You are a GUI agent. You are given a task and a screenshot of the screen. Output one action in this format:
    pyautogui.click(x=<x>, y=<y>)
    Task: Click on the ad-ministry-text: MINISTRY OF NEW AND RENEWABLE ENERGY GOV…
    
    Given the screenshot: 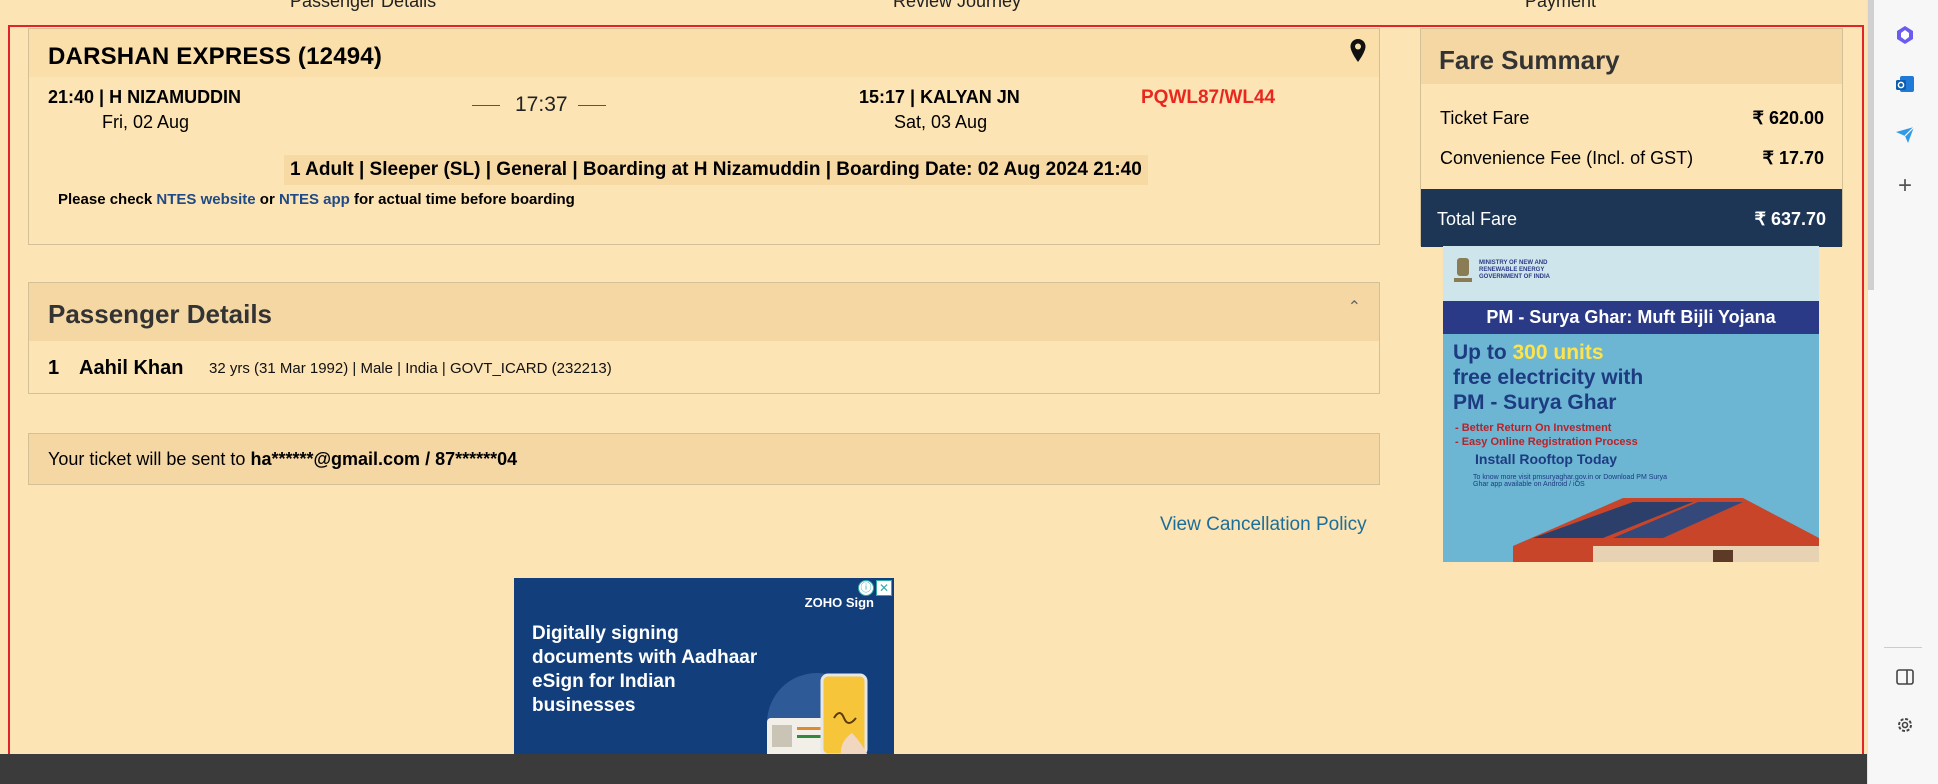 What is the action you would take?
    pyautogui.click(x=1515, y=270)
    